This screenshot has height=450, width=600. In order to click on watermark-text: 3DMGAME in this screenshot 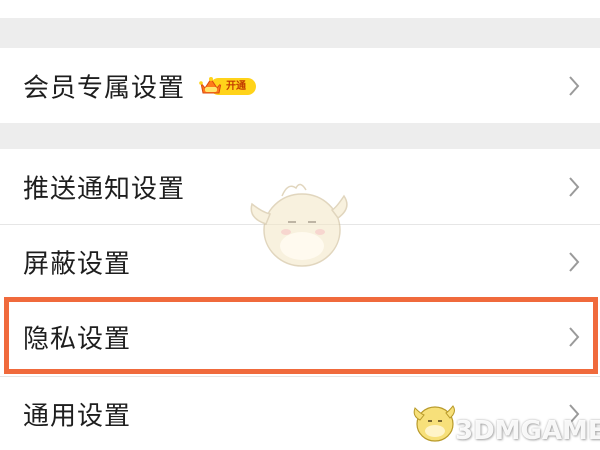, I will do `click(527, 431)`.